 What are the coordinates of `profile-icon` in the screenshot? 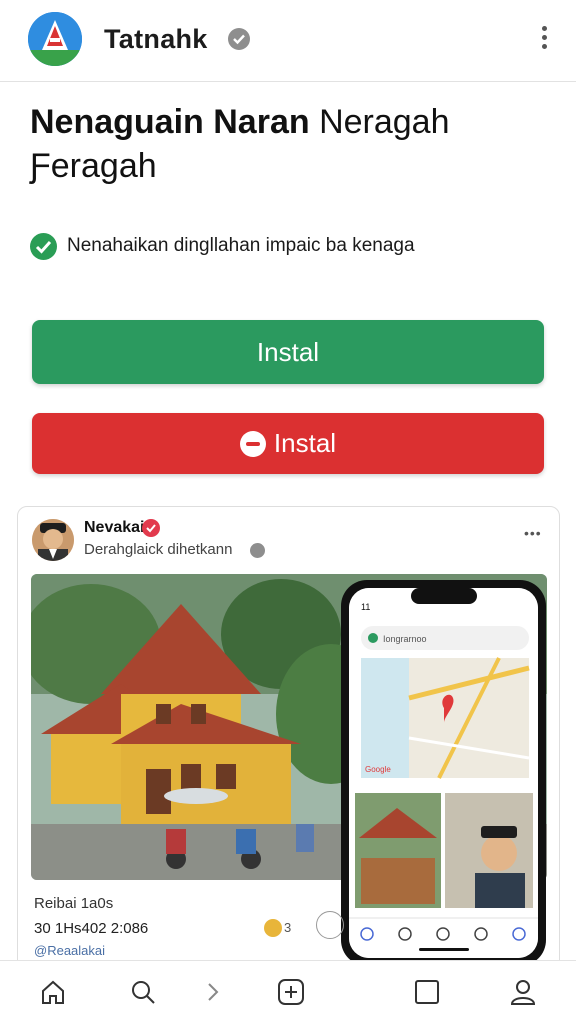 It's located at (523, 992).